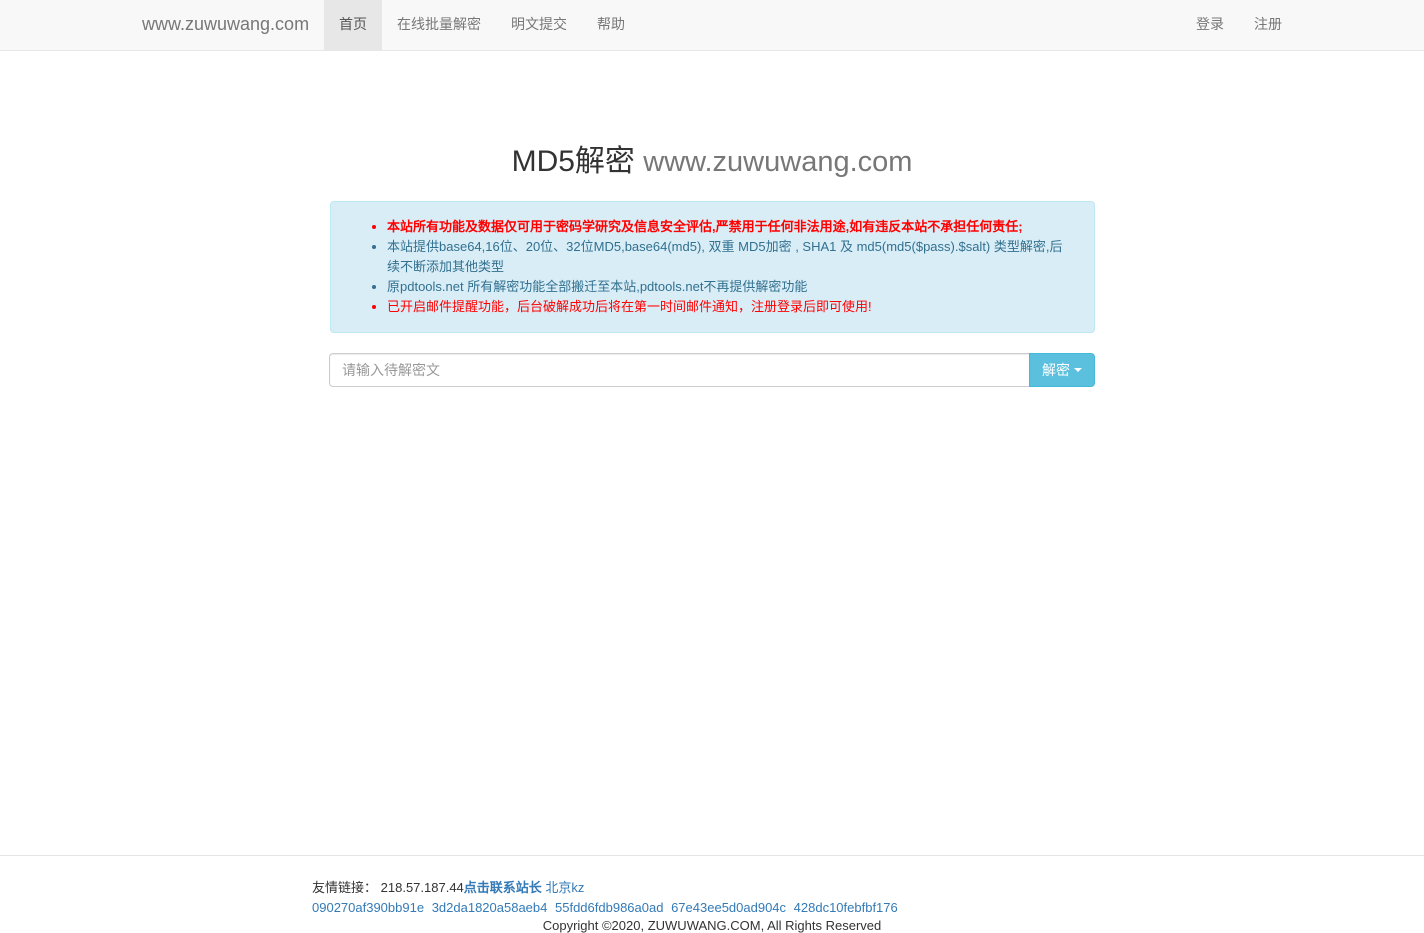 This screenshot has width=1424, height=933. What do you see at coordinates (1078, 370) in the screenshot?
I see `caret-down-icon` at bounding box center [1078, 370].